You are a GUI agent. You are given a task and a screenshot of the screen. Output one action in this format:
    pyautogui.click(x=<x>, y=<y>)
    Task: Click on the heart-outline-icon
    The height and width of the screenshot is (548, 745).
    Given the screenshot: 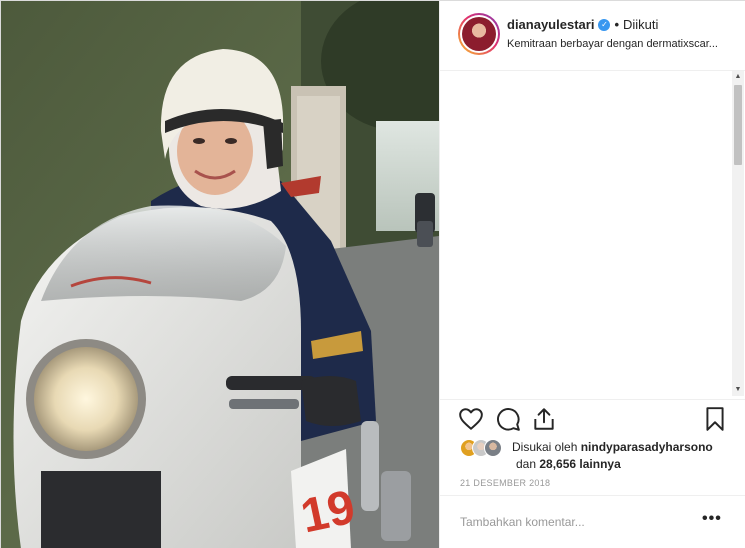 What is the action you would take?
    pyautogui.click(x=471, y=419)
    